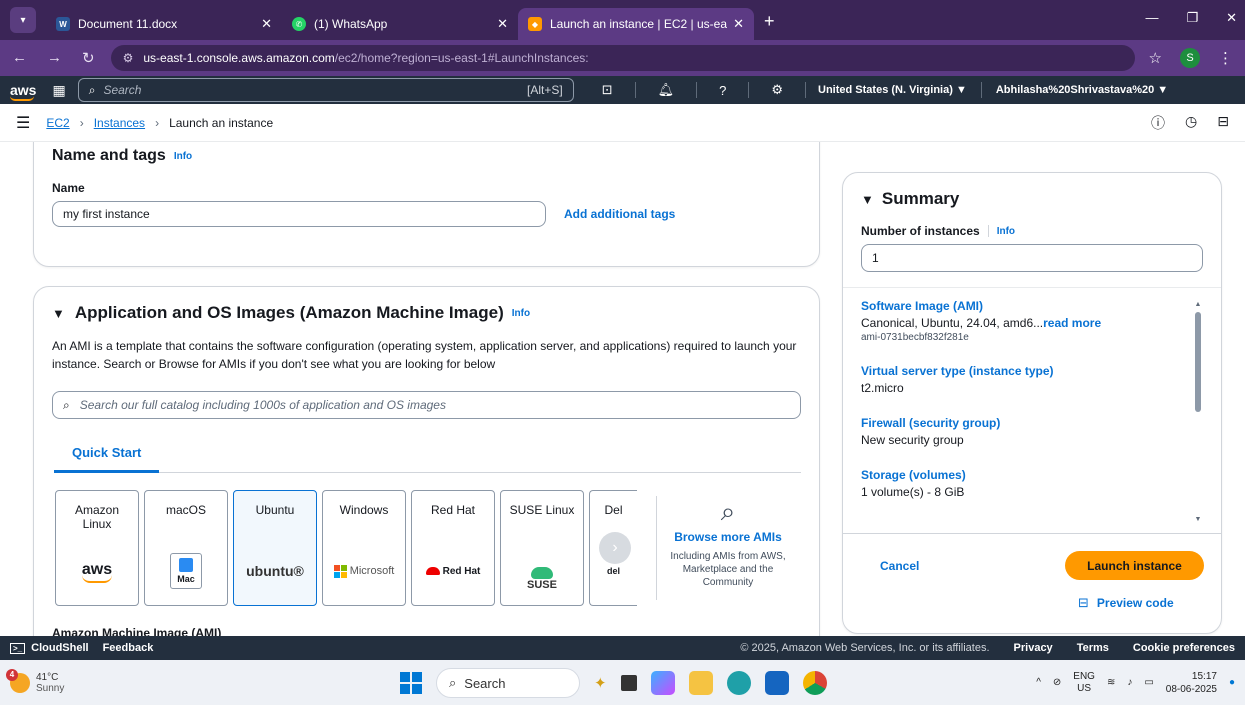 This screenshot has width=1245, height=705. What do you see at coordinates (1198, 362) in the screenshot?
I see `scrollbar-thumb` at bounding box center [1198, 362].